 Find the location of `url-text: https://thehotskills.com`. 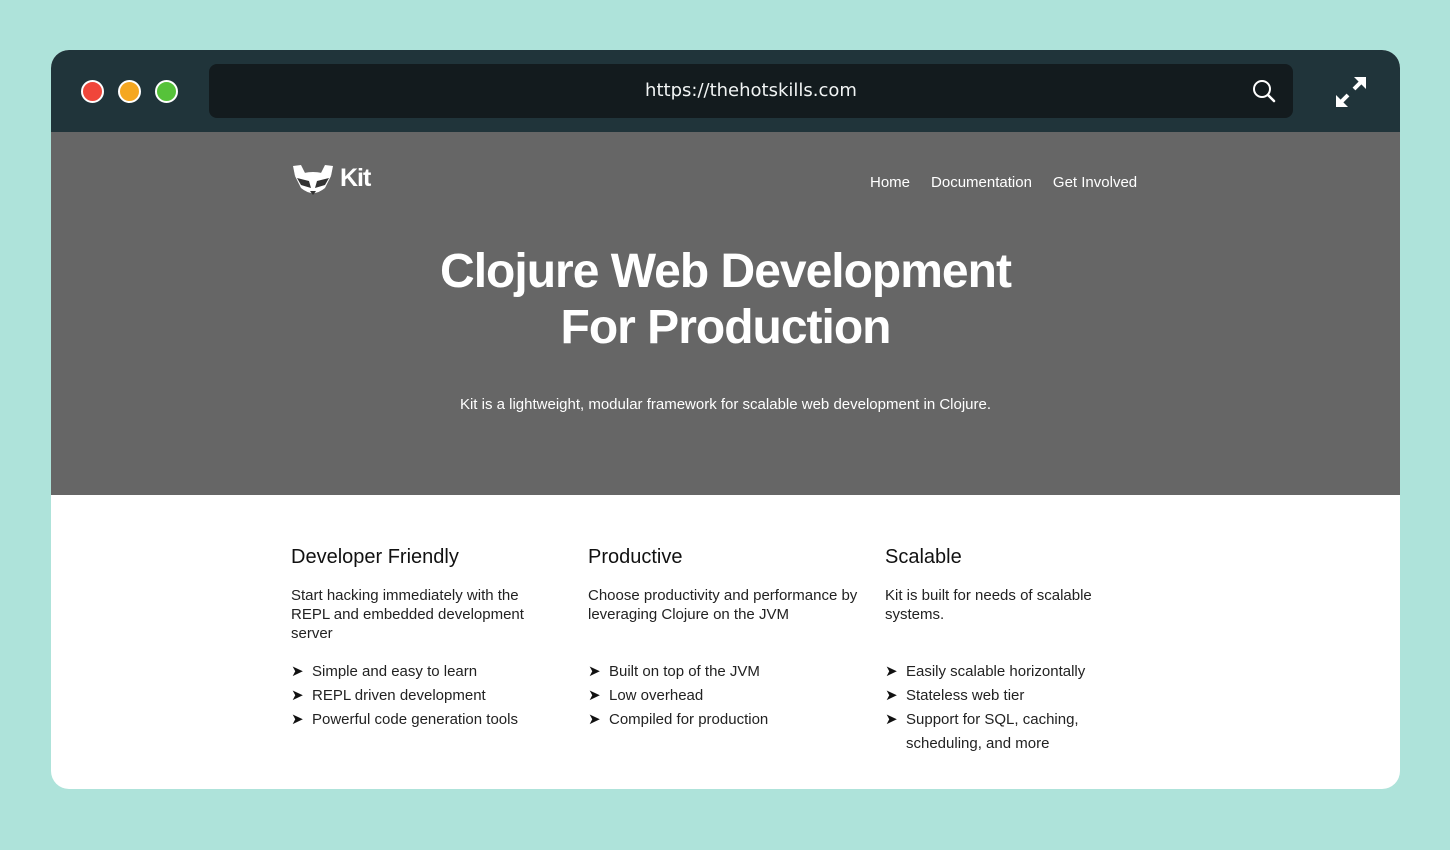

url-text: https://thehotskills.com is located at coordinates (751, 91).